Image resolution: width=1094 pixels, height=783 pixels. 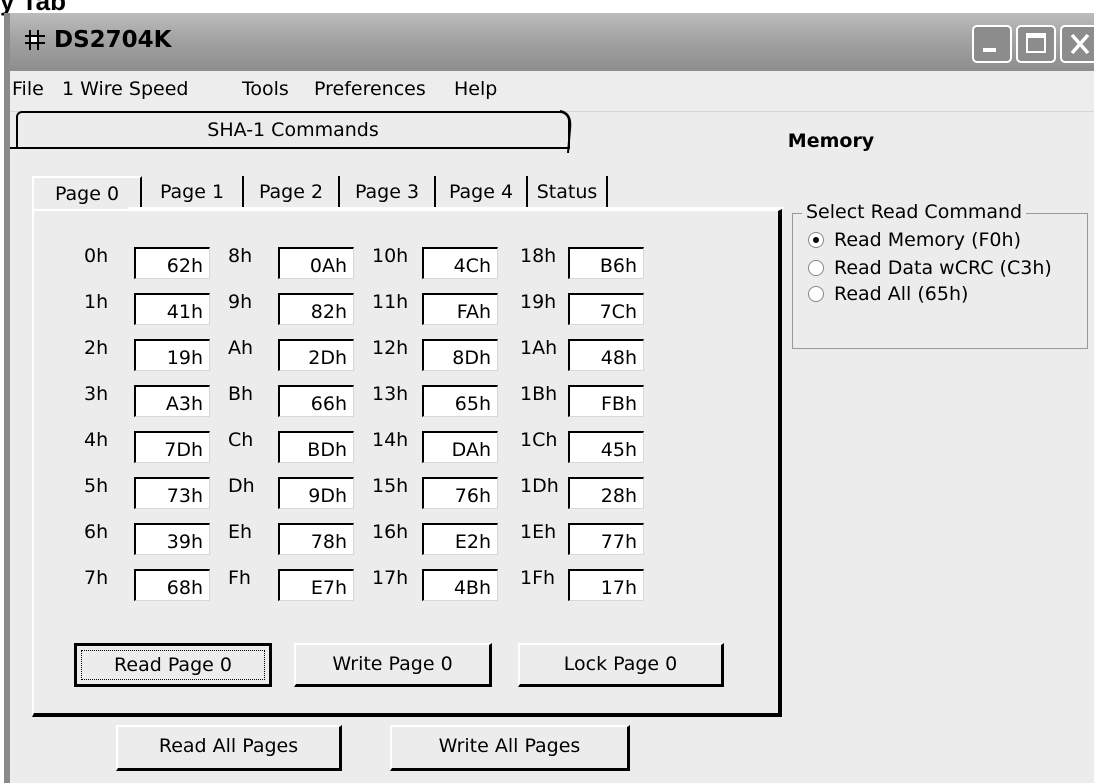 What do you see at coordinates (316, 539) in the screenshot?
I see `memory-value-field: 78h` at bounding box center [316, 539].